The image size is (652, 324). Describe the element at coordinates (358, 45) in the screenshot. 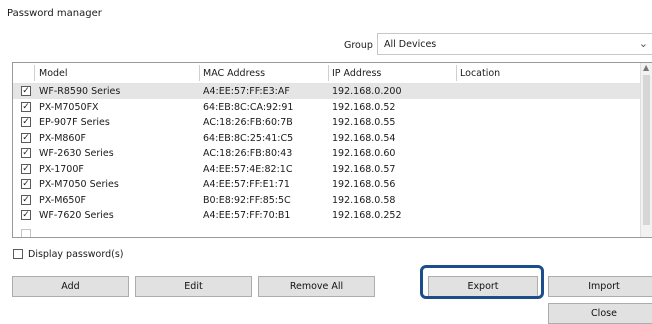

I see `group-label: Group` at that location.